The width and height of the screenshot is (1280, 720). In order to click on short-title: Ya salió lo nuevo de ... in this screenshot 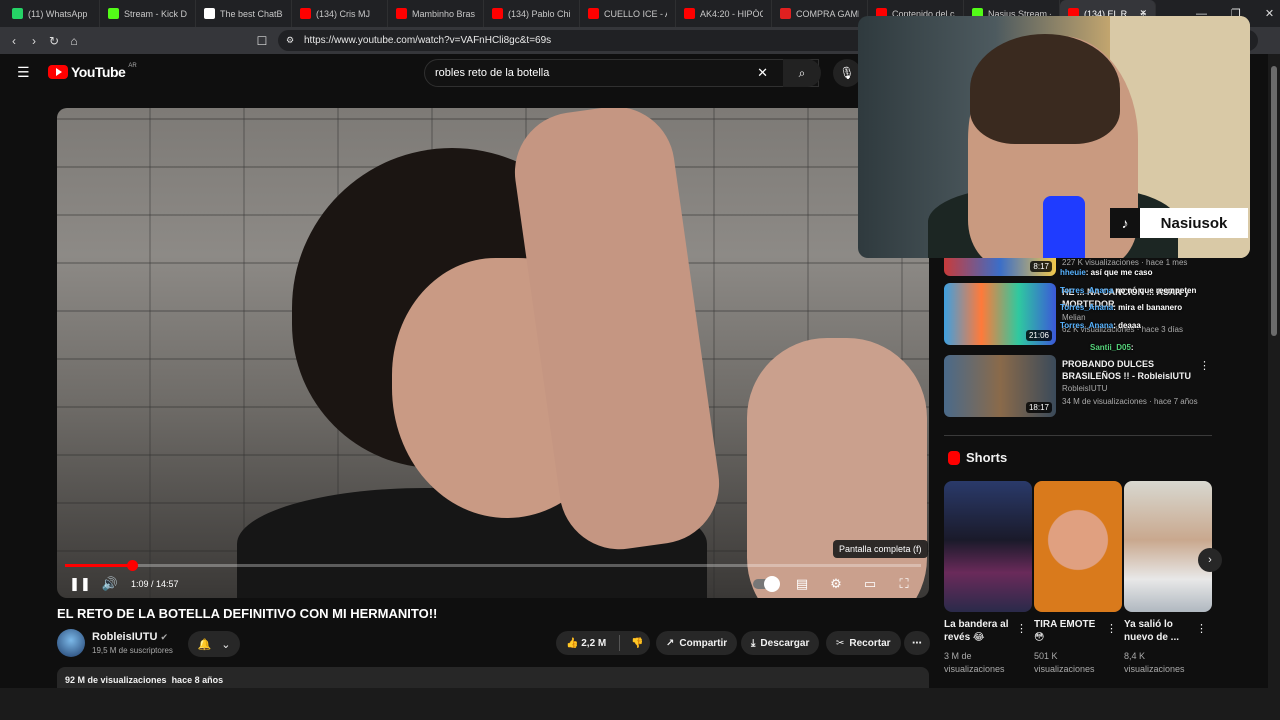, I will do `click(1161, 631)`.